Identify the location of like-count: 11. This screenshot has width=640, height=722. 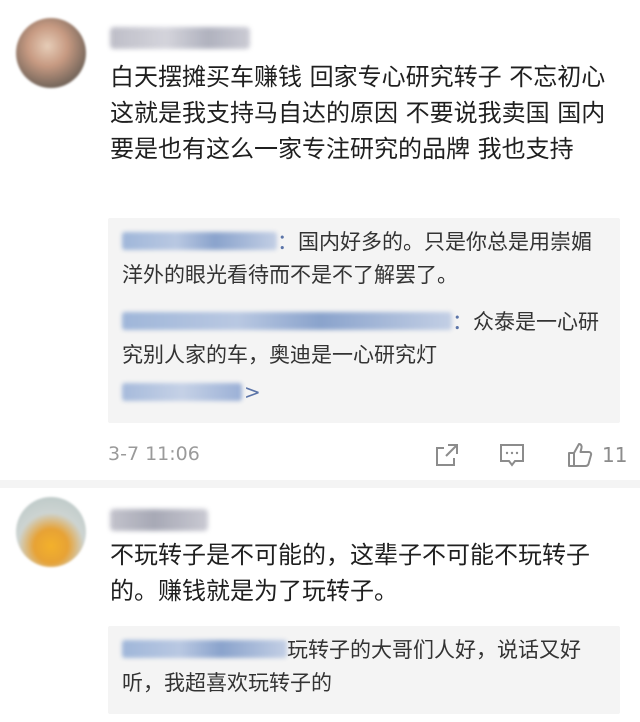
(615, 455).